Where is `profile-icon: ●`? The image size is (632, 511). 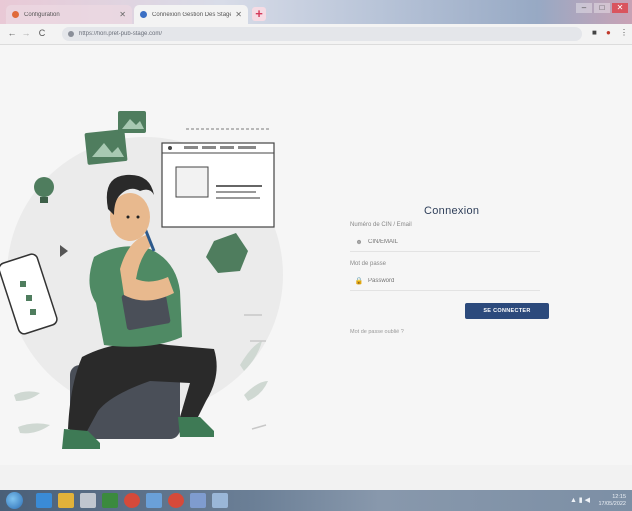
profile-icon: ● is located at coordinates (608, 32).